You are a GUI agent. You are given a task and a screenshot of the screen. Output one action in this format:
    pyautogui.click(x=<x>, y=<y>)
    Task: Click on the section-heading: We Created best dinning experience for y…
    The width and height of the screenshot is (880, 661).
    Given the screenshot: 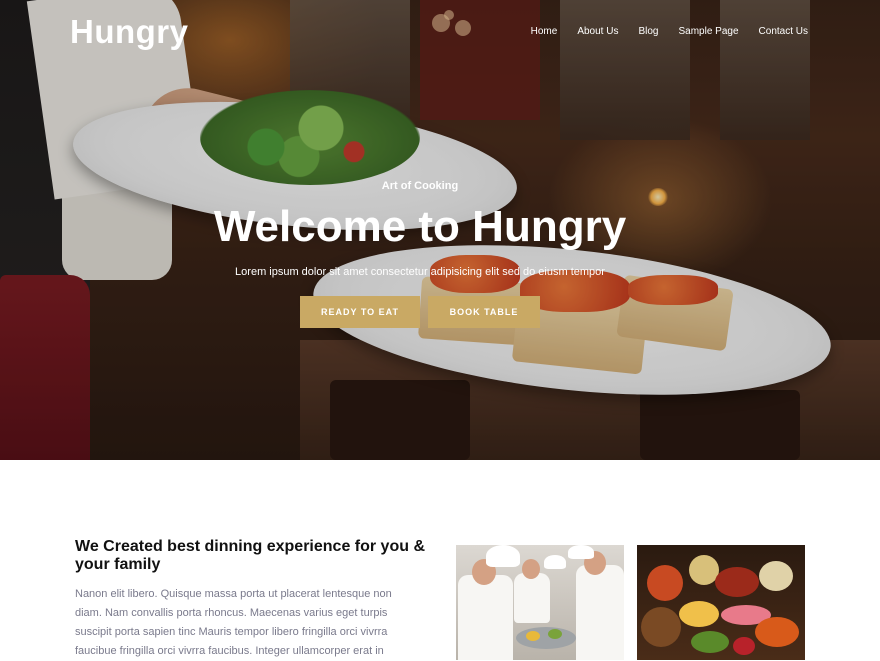 What is the action you would take?
    pyautogui.click(x=250, y=555)
    